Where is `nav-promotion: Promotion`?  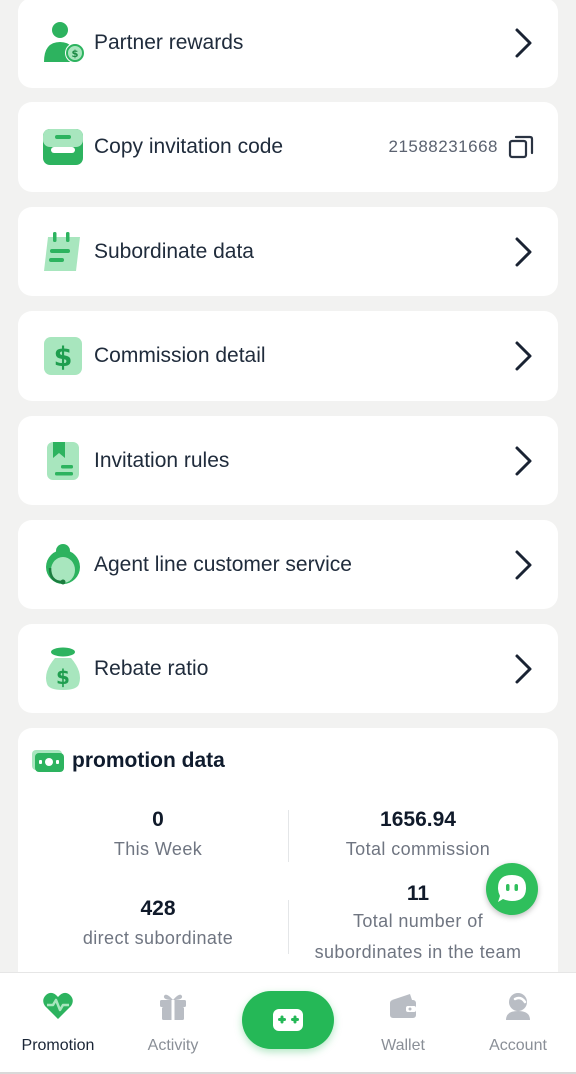
nav-promotion: Promotion is located at coordinates (58, 1022).